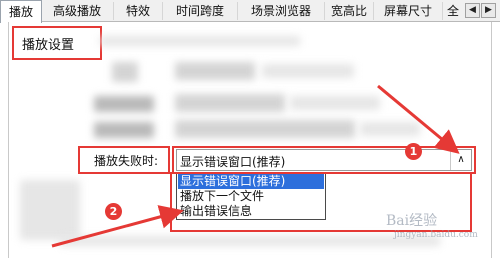 The image size is (500, 262). Describe the element at coordinates (413, 151) in the screenshot. I see `step-badge-1: 1` at that location.